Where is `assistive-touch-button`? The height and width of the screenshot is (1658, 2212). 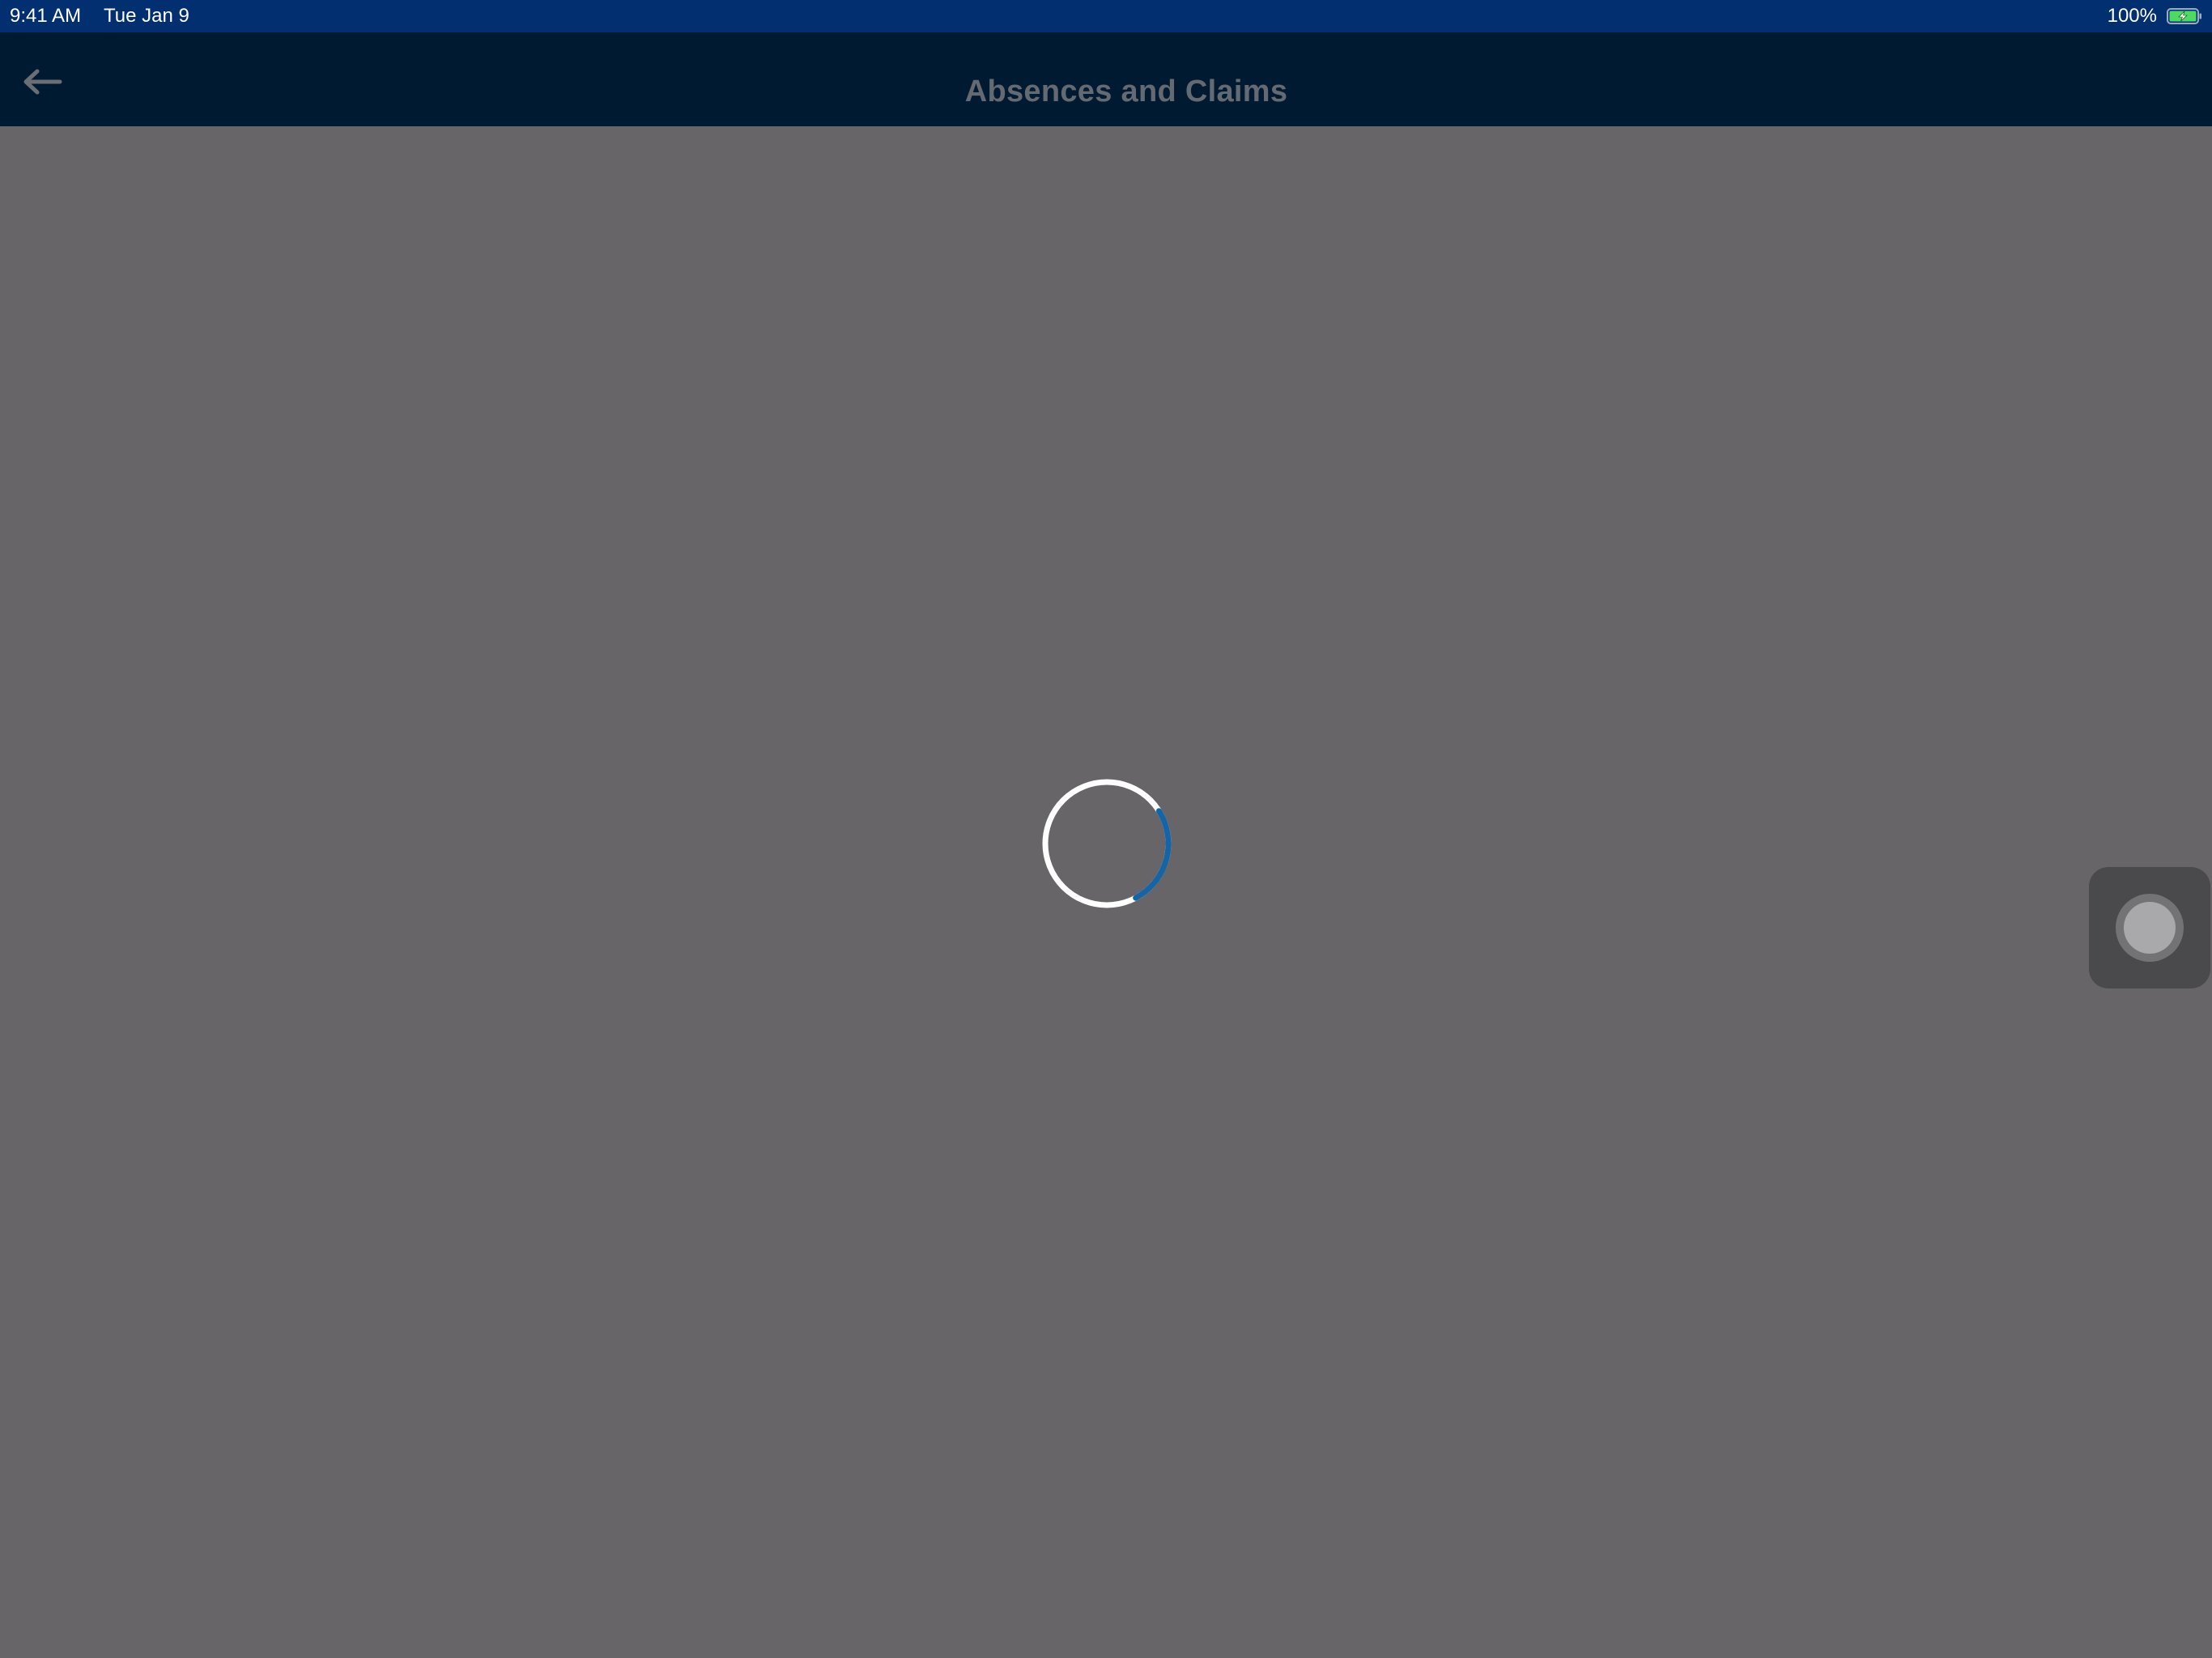
assistive-touch-button is located at coordinates (2149, 927).